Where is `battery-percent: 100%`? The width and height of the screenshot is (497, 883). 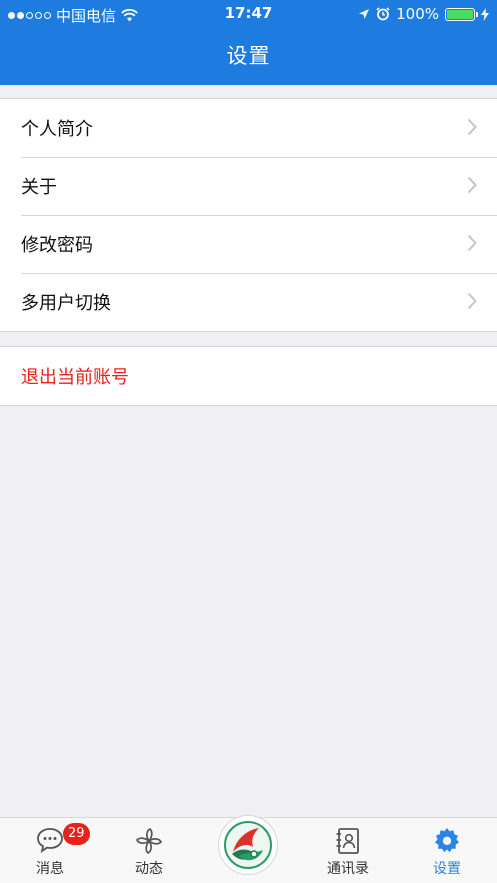
battery-percent: 100% is located at coordinates (417, 14).